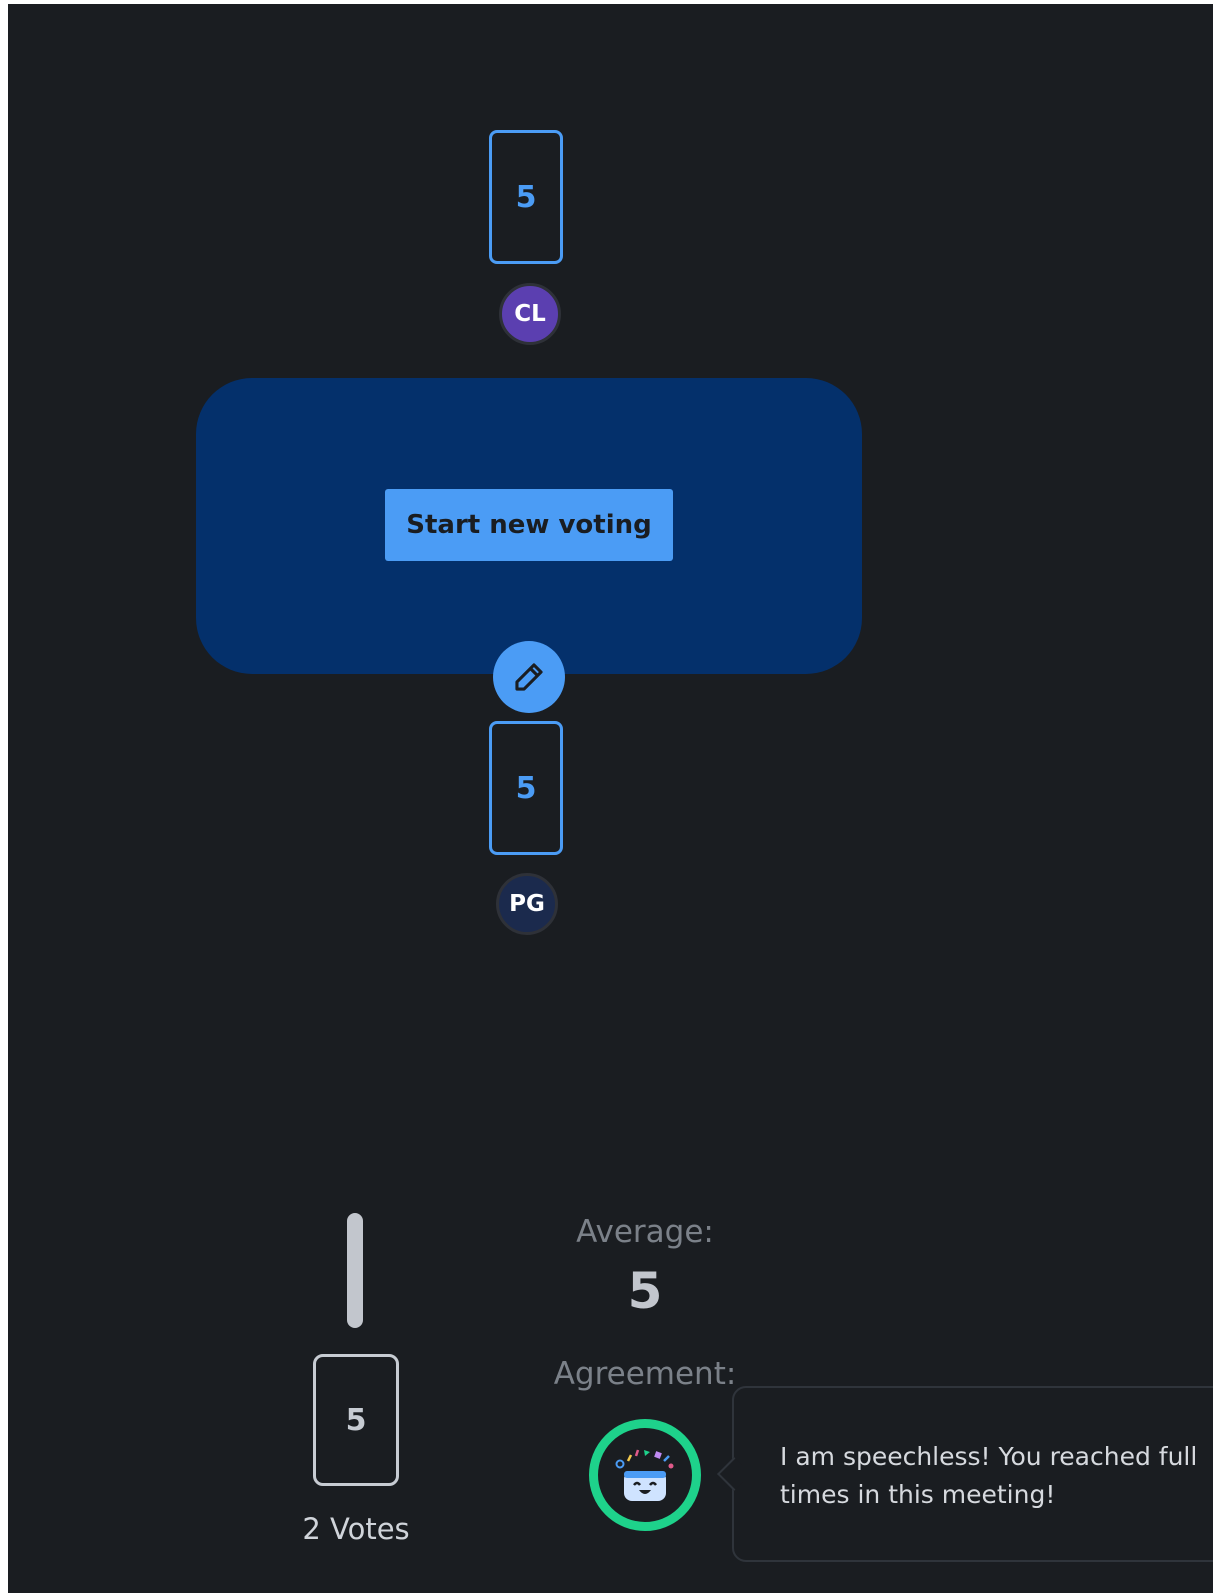 The image size is (1213, 1593). Describe the element at coordinates (527, 904) in the screenshot. I see `player-avatar-bottom: PG` at that location.